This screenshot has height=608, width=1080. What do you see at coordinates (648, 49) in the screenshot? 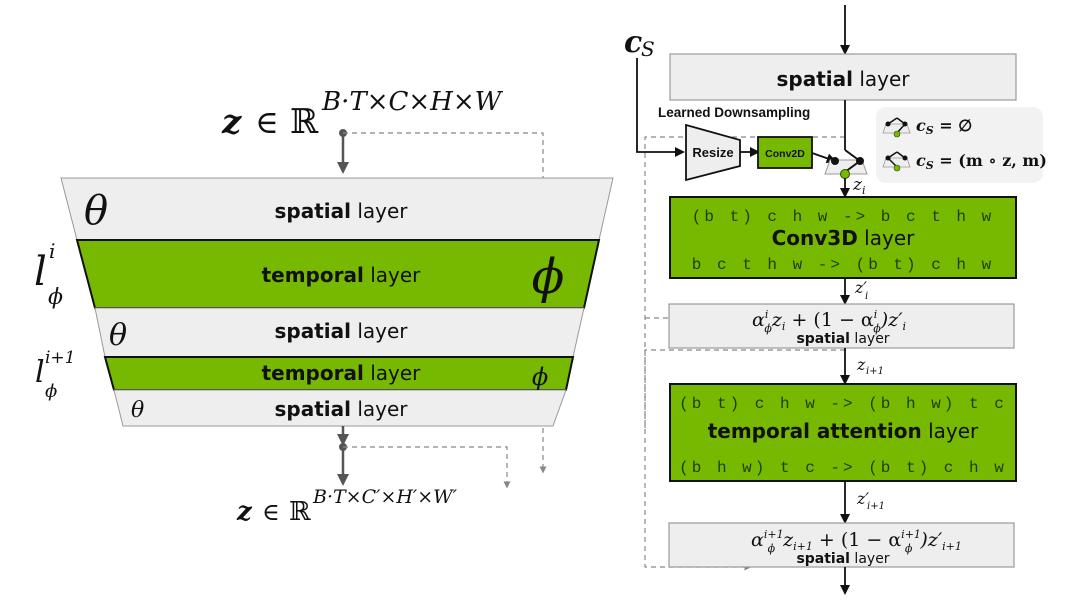
I see `svg-text: S` at bounding box center [648, 49].